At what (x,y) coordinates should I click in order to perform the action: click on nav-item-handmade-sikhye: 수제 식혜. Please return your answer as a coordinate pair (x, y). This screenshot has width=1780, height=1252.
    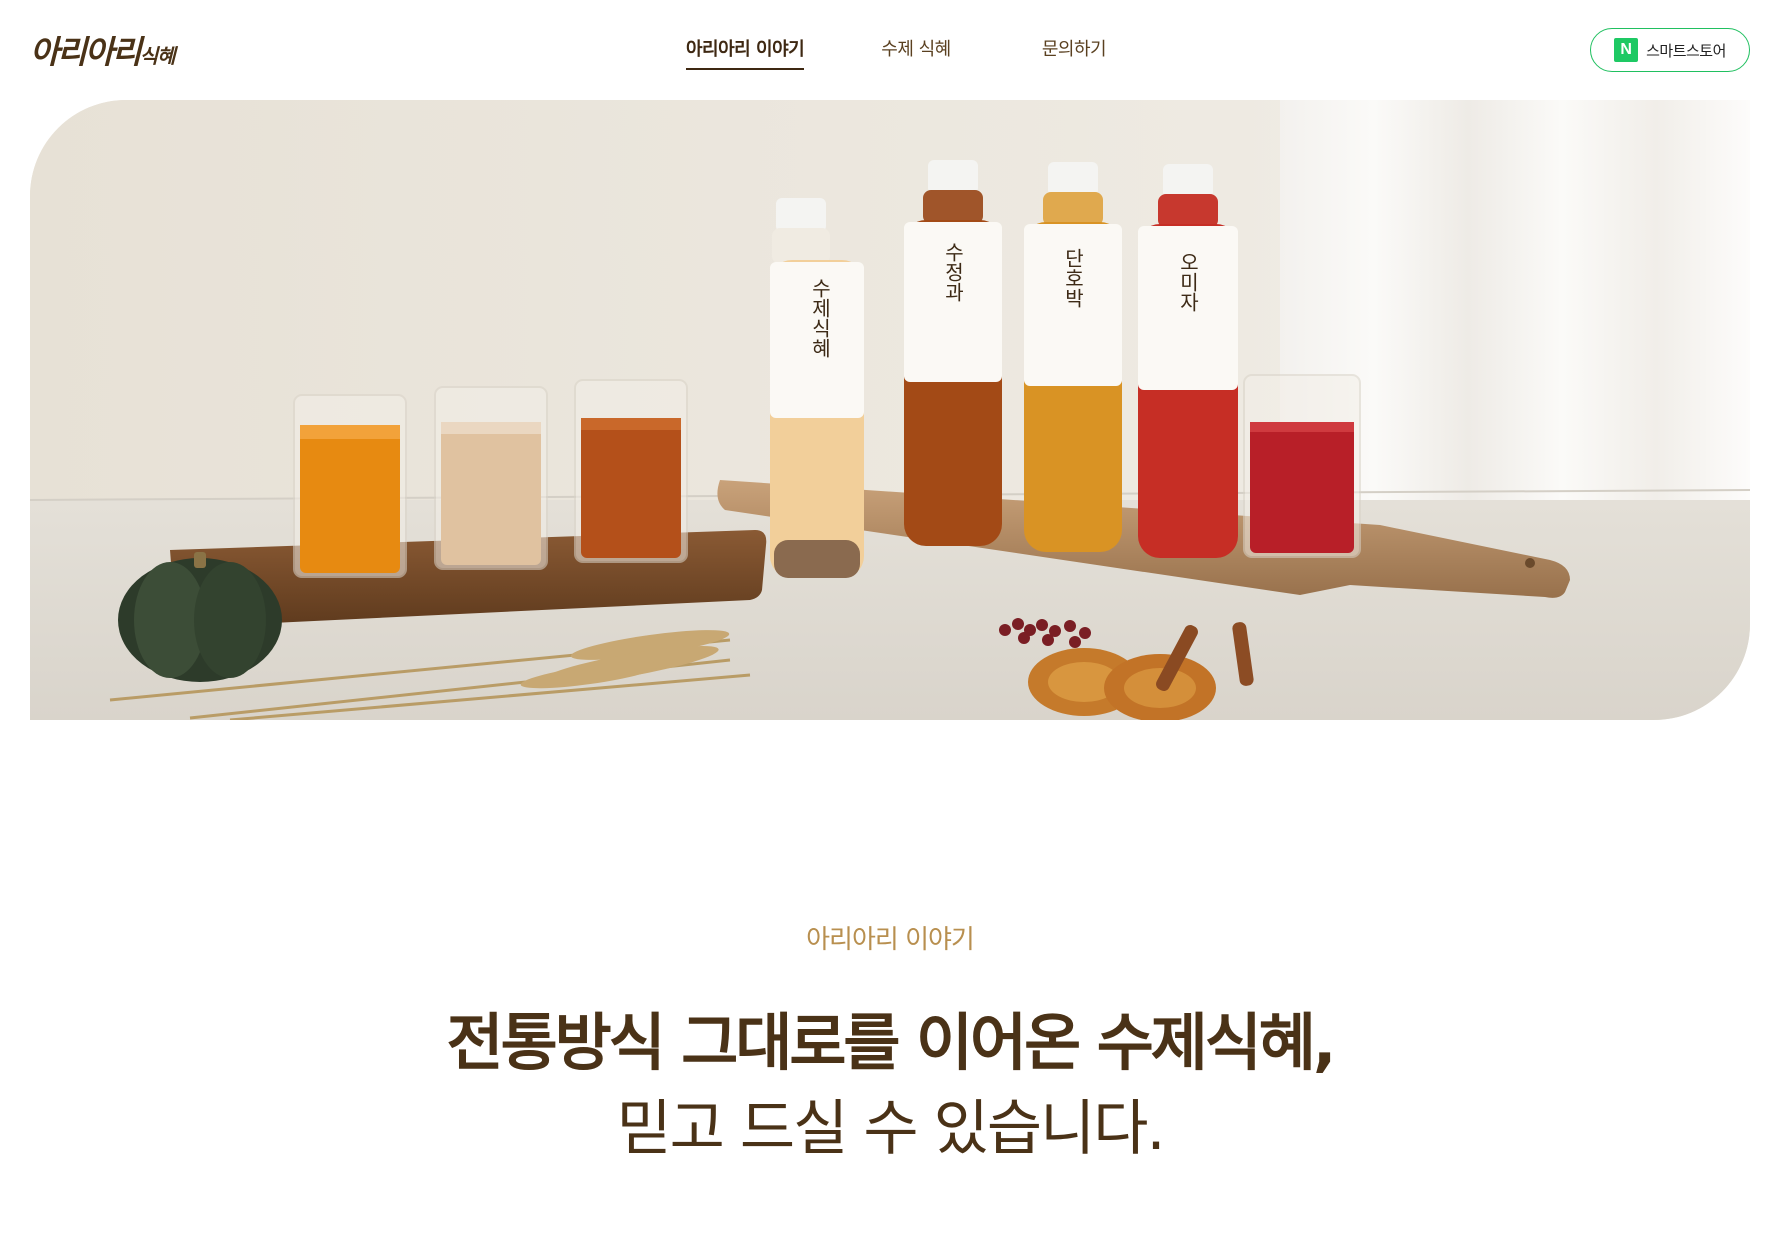
    Looking at the image, I should click on (916, 50).